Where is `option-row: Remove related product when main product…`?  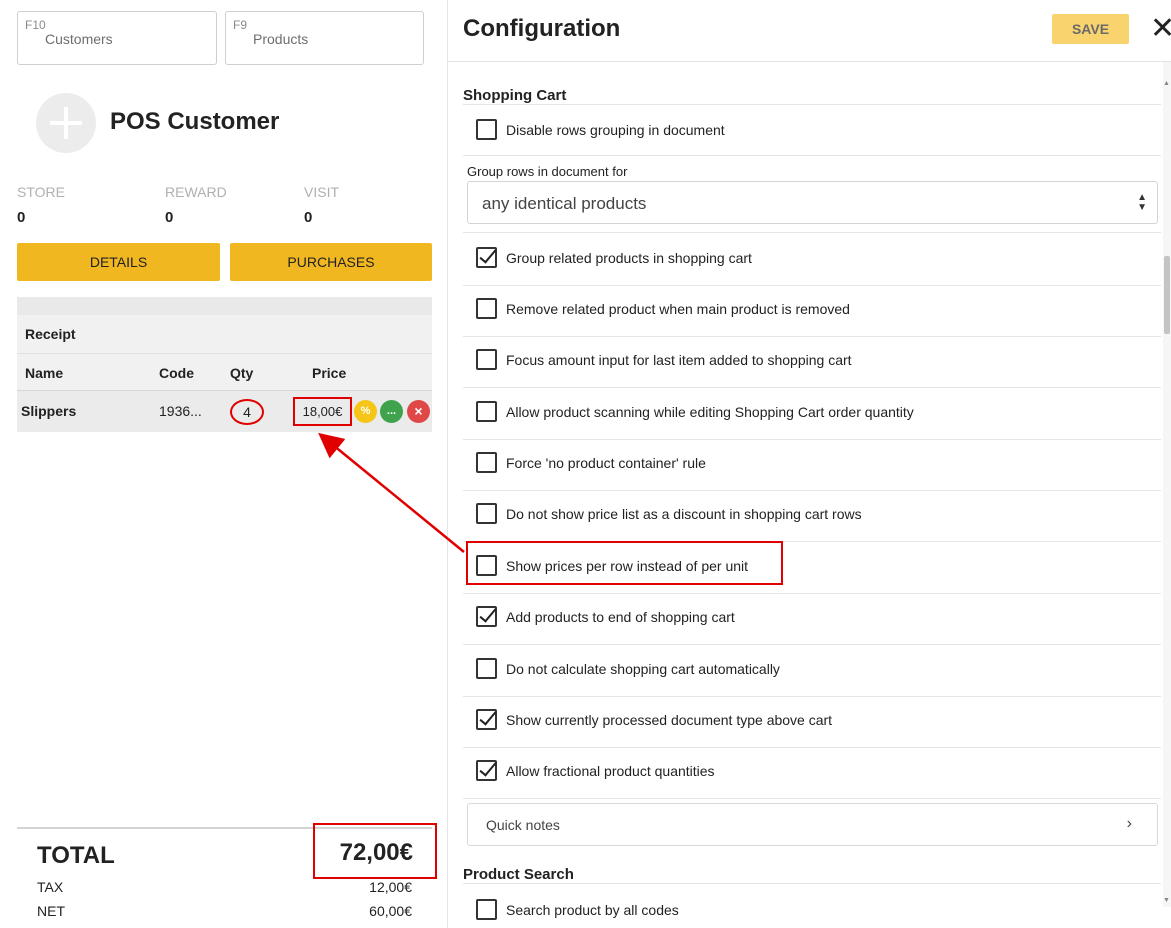
option-row: Remove related product when main product… is located at coordinates (812, 310).